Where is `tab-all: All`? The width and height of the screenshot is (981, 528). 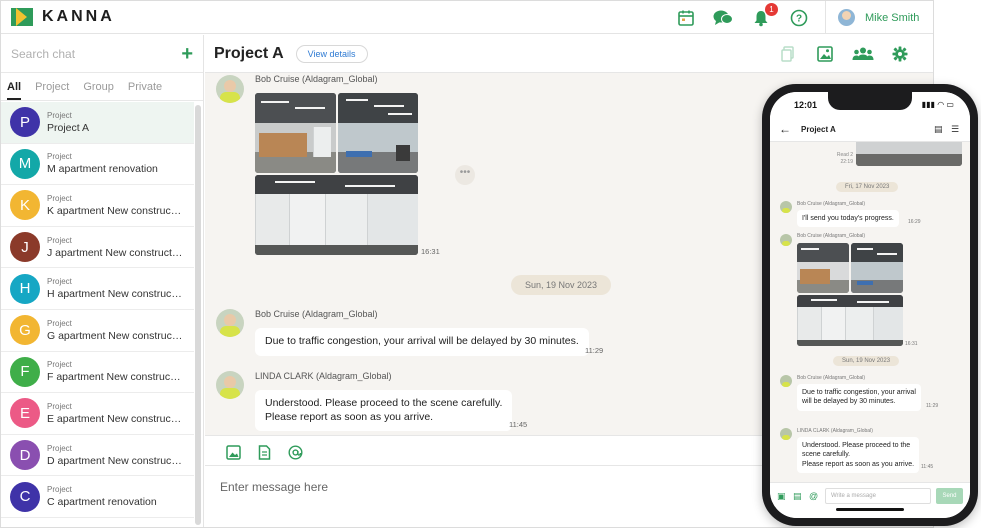 tab-all: All is located at coordinates (14, 90).